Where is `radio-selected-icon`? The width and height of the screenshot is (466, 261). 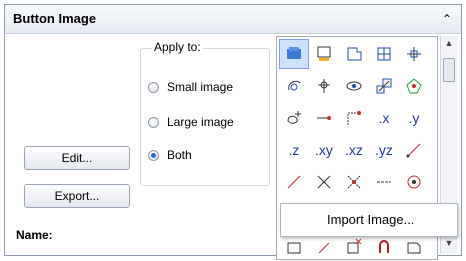 radio-selected-icon is located at coordinates (153, 155).